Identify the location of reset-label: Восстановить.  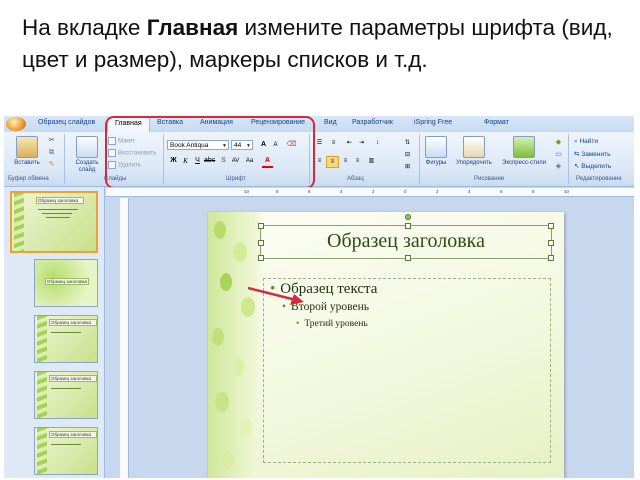
(137, 153).